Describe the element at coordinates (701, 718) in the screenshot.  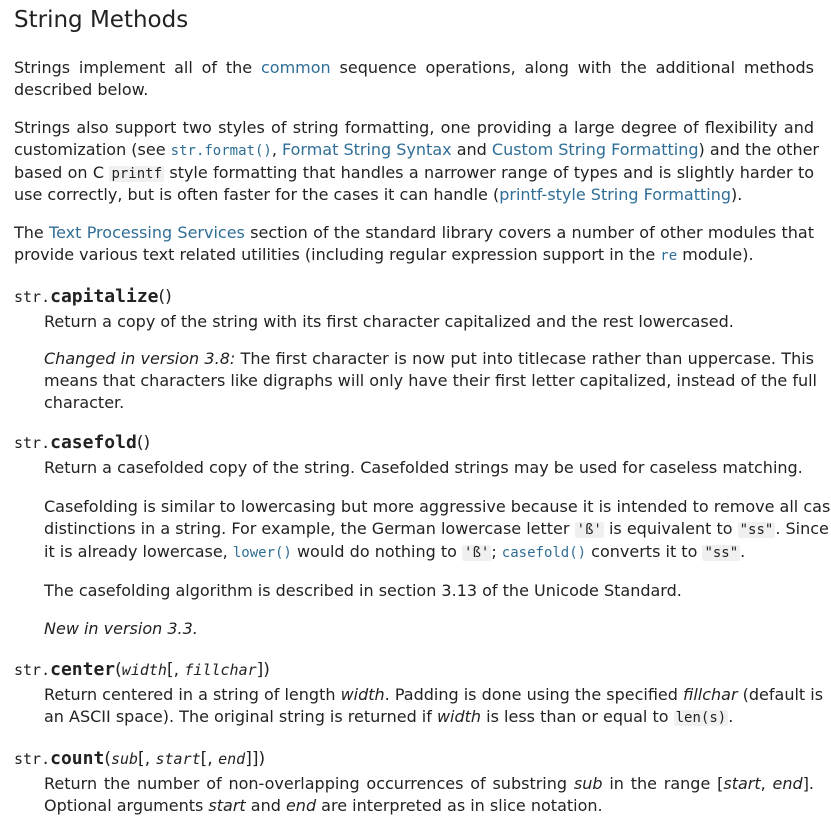
I see `code: len(s)` at that location.